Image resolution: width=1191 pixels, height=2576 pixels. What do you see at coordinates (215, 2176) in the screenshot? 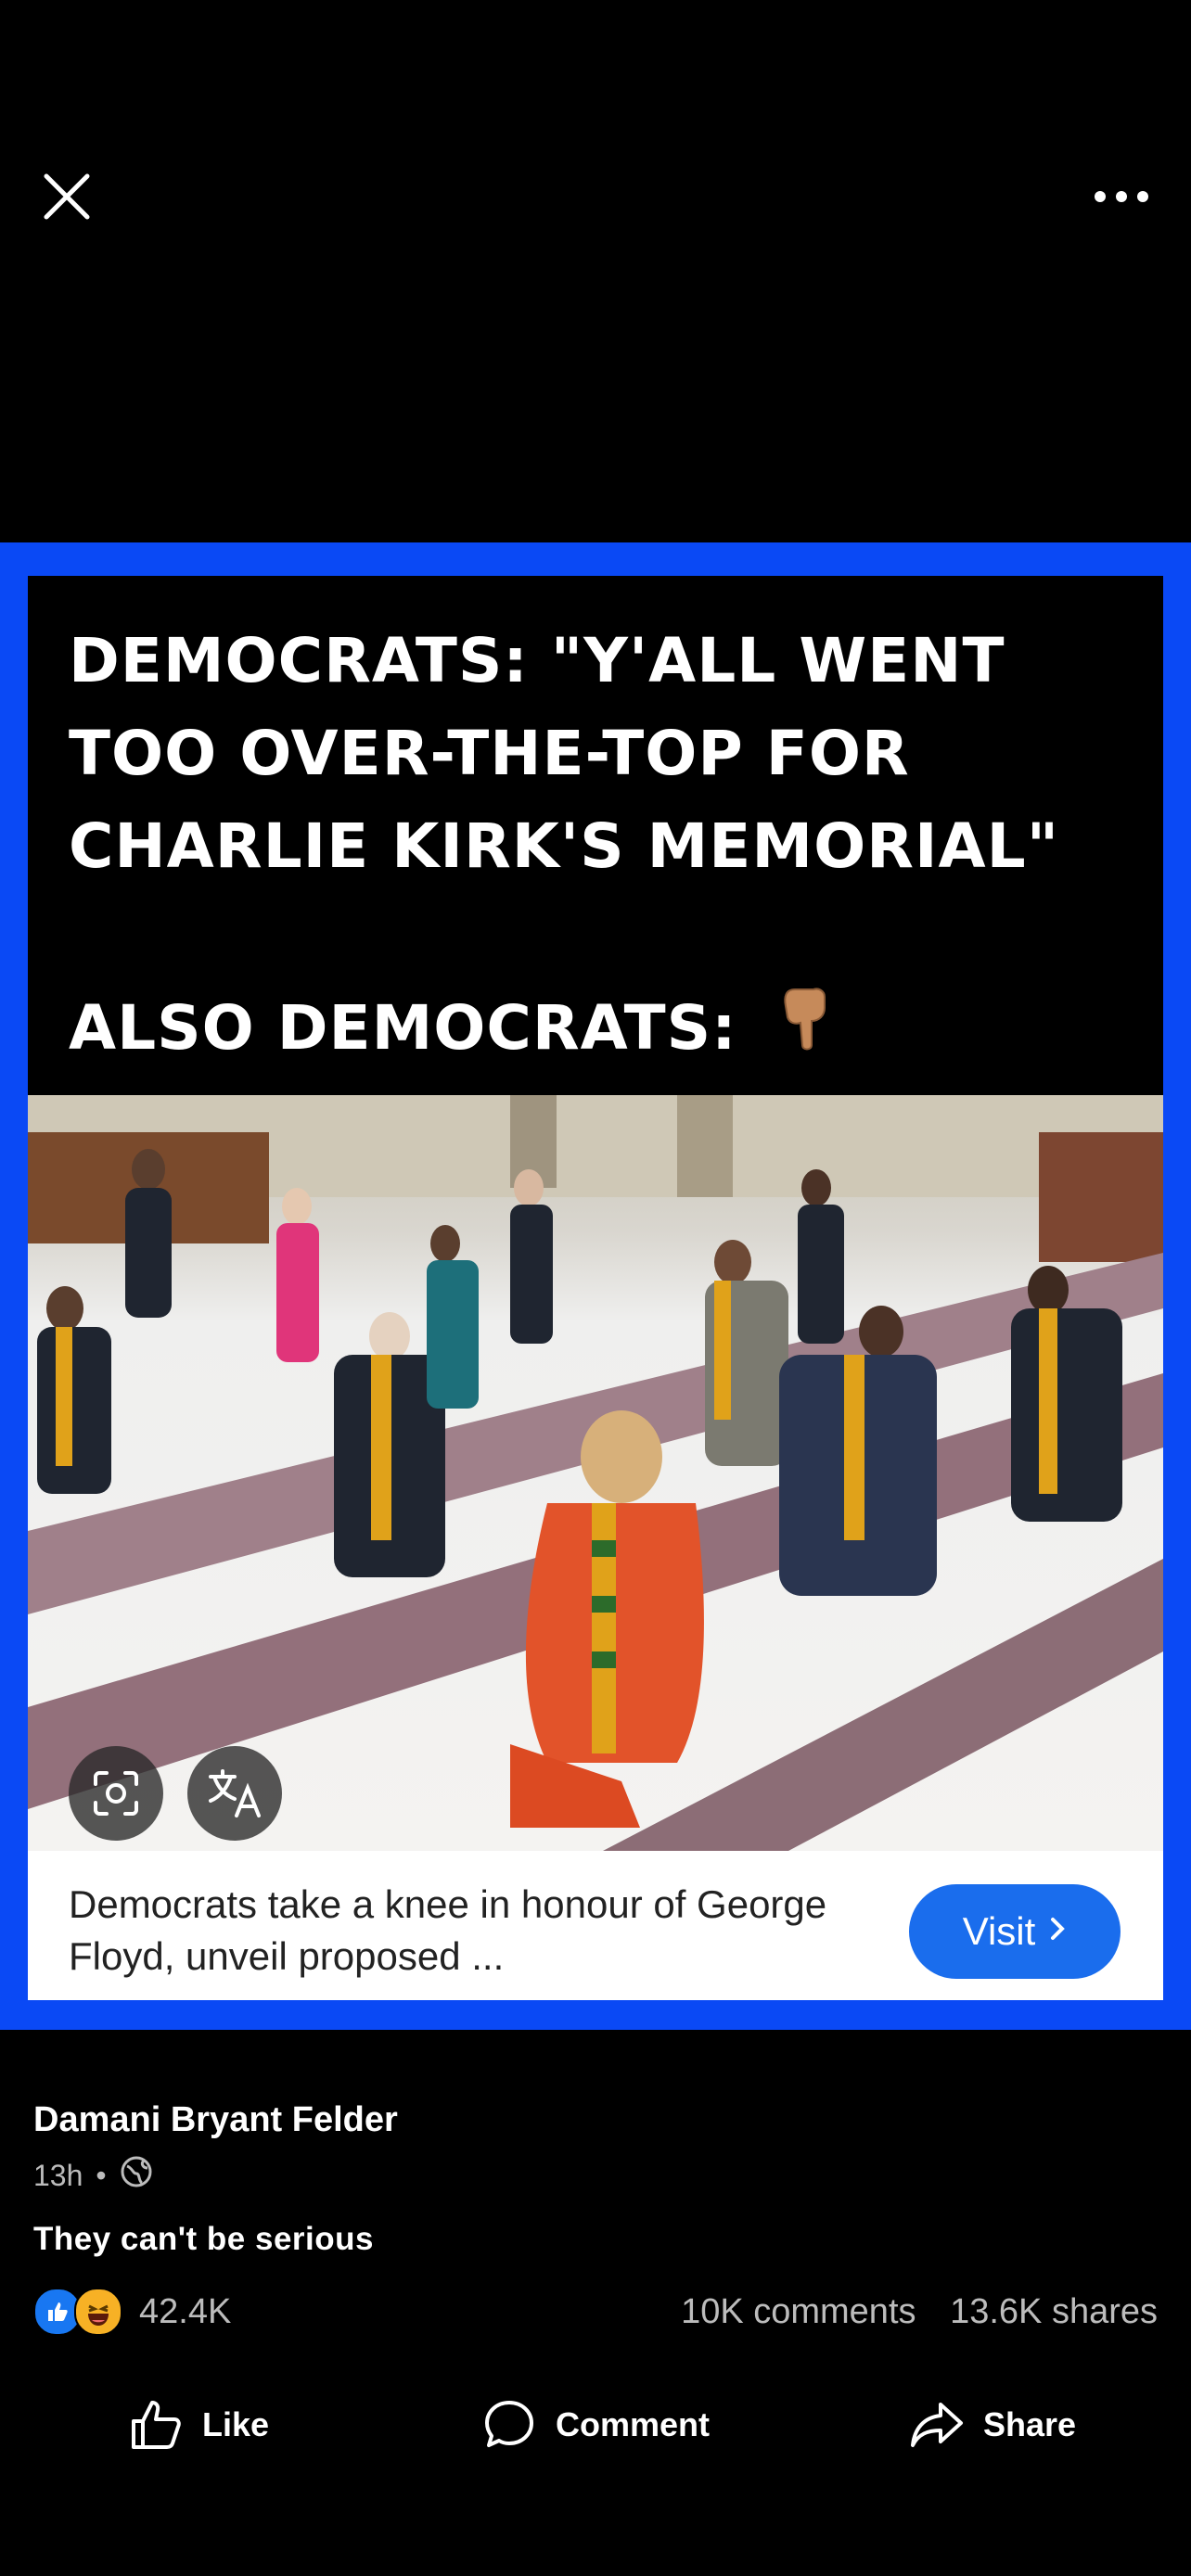
I see `post-timestamp-row: 13h •` at bounding box center [215, 2176].